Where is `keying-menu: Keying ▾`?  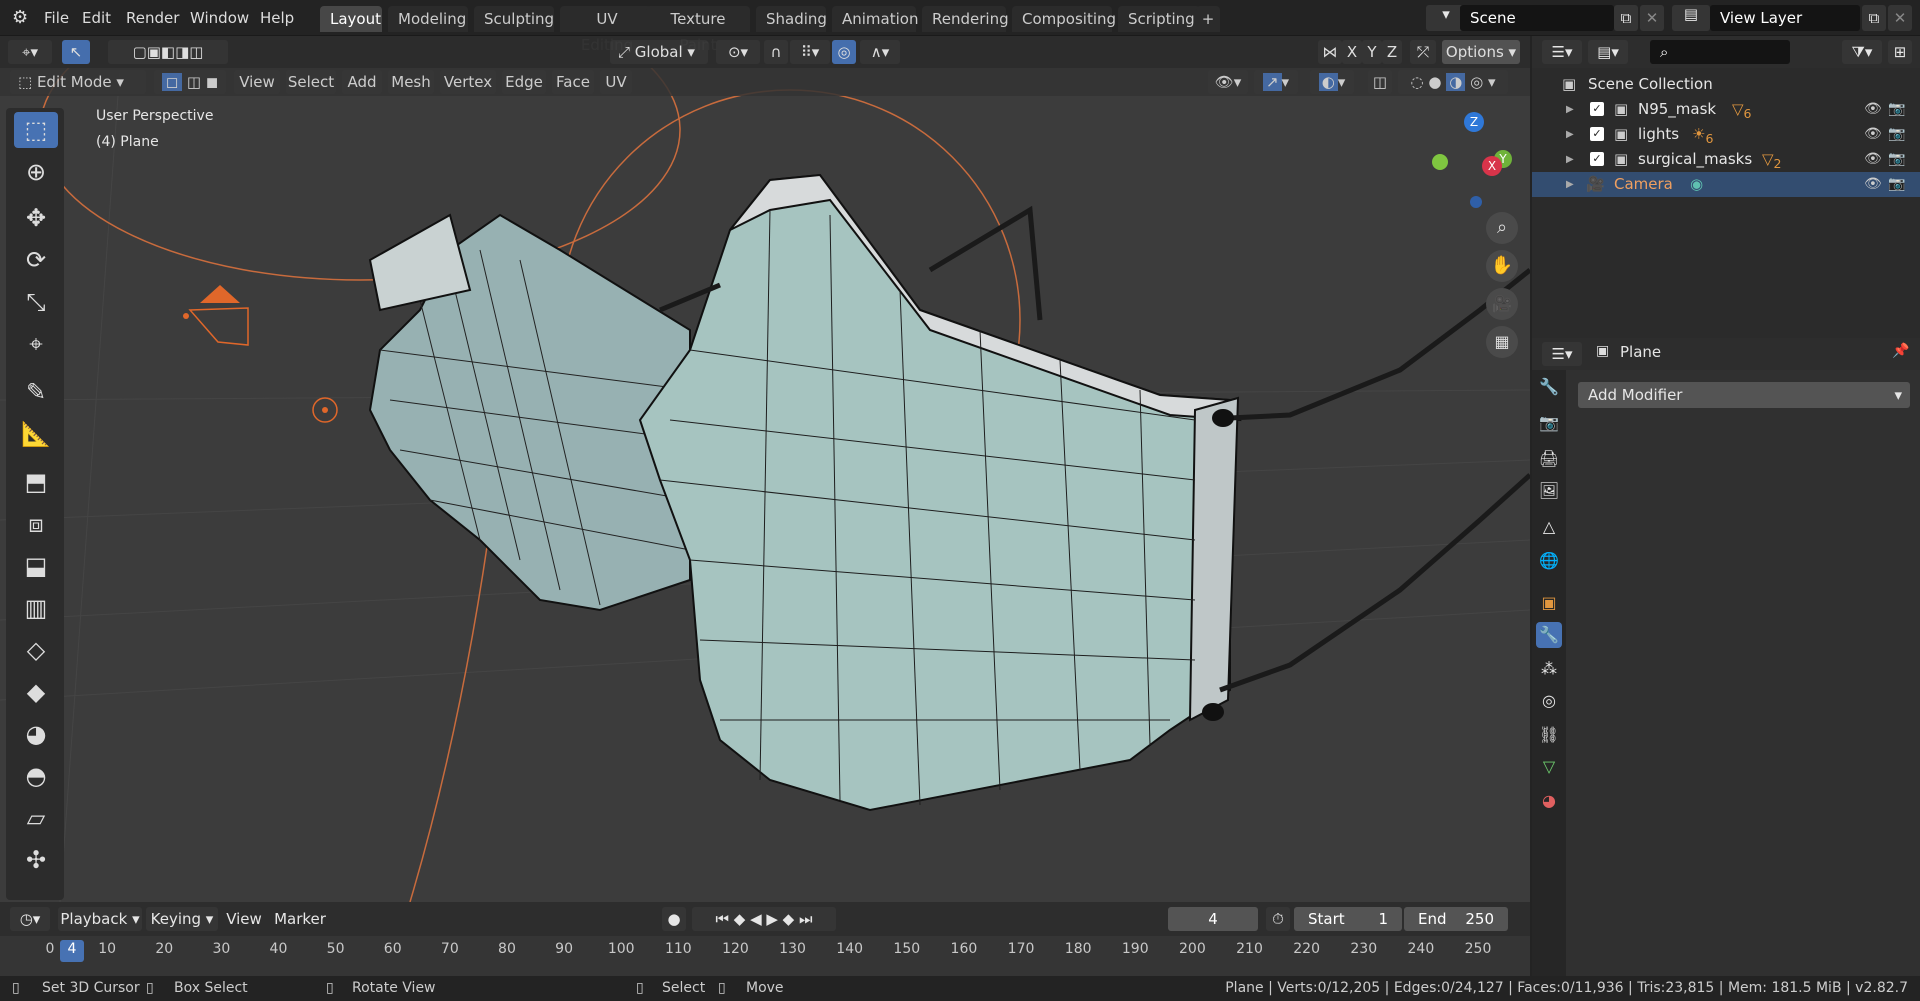
keying-menu: Keying ▾ is located at coordinates (182, 919).